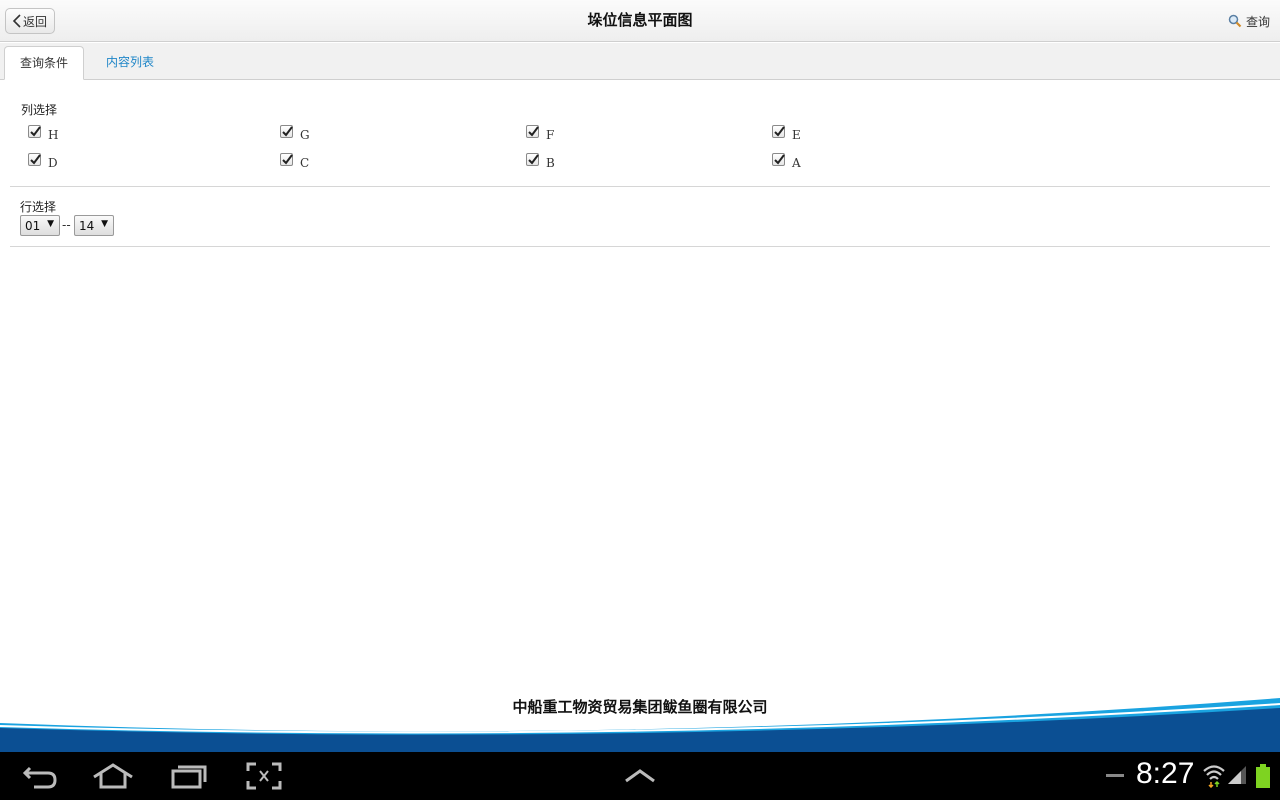  I want to click on recent-apps-icon, so click(189, 776).